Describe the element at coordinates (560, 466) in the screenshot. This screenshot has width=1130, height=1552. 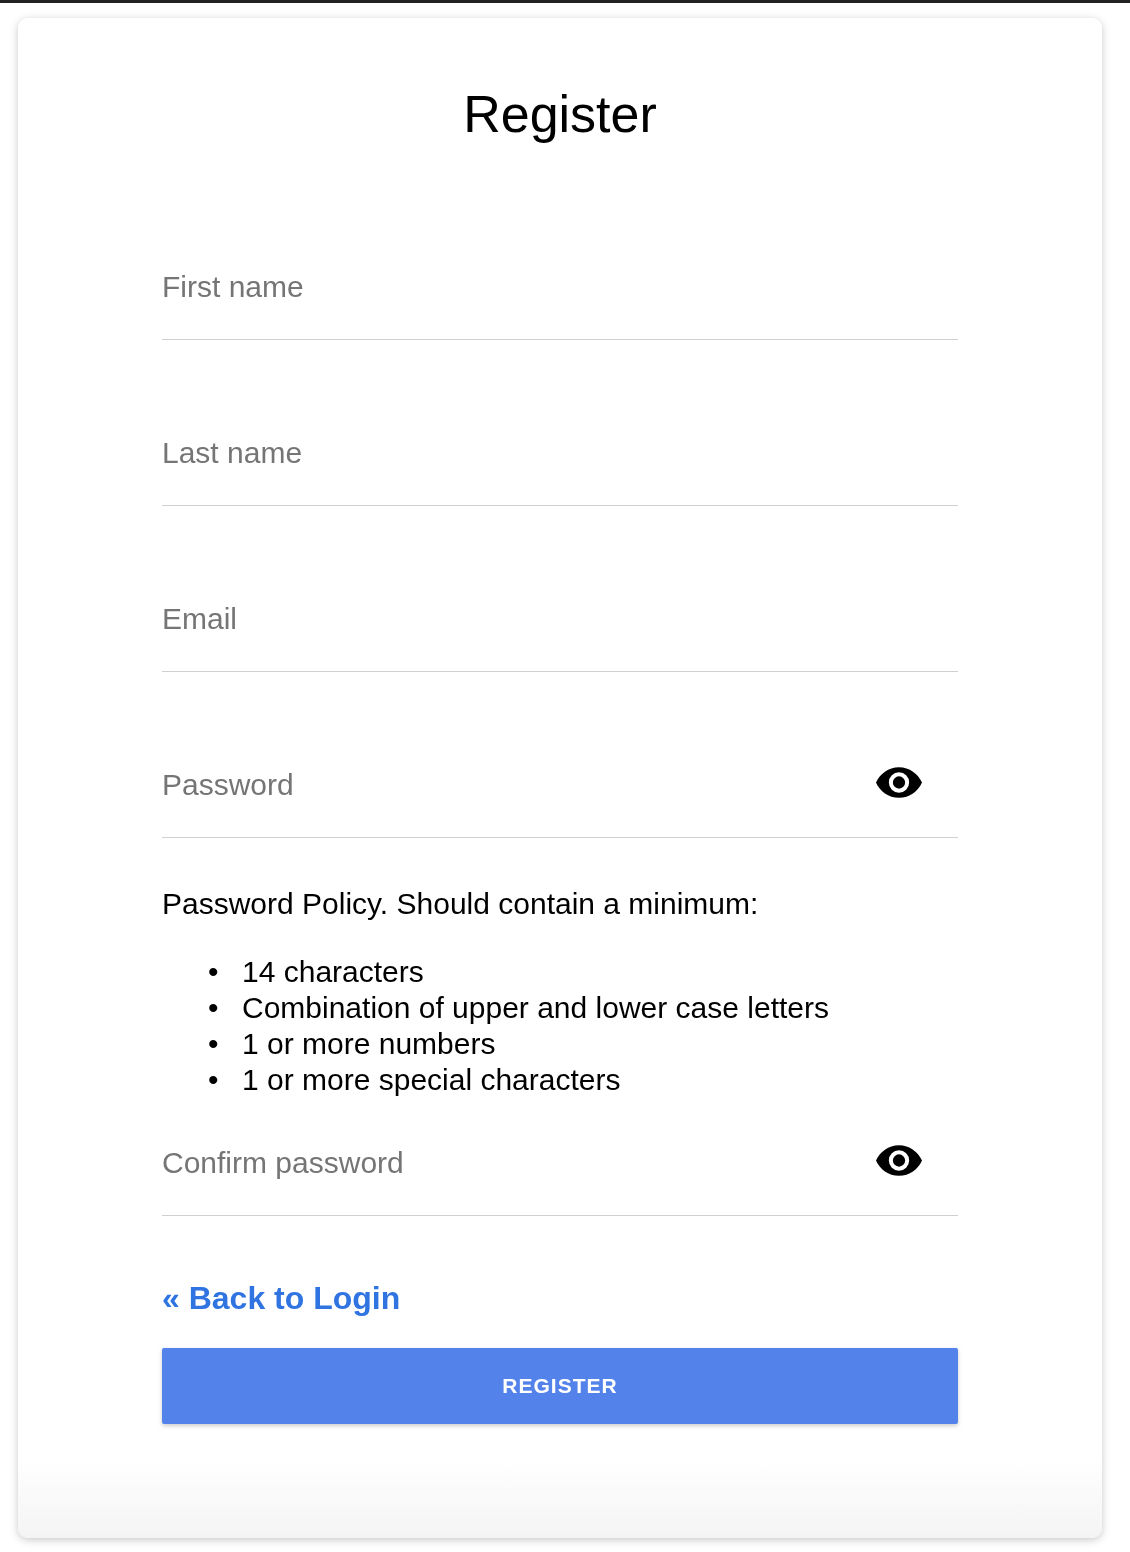
I see `input-field: Last name` at that location.